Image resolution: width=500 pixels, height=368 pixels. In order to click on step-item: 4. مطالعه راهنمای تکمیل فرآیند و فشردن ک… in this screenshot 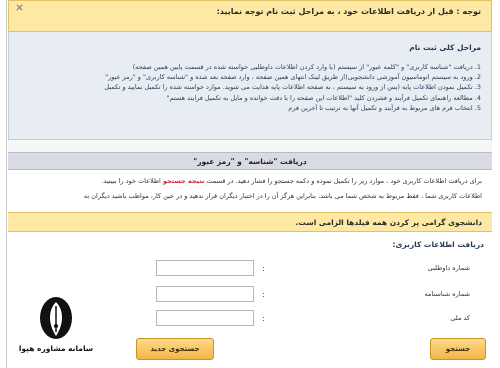, I will do `click(323, 97)`.